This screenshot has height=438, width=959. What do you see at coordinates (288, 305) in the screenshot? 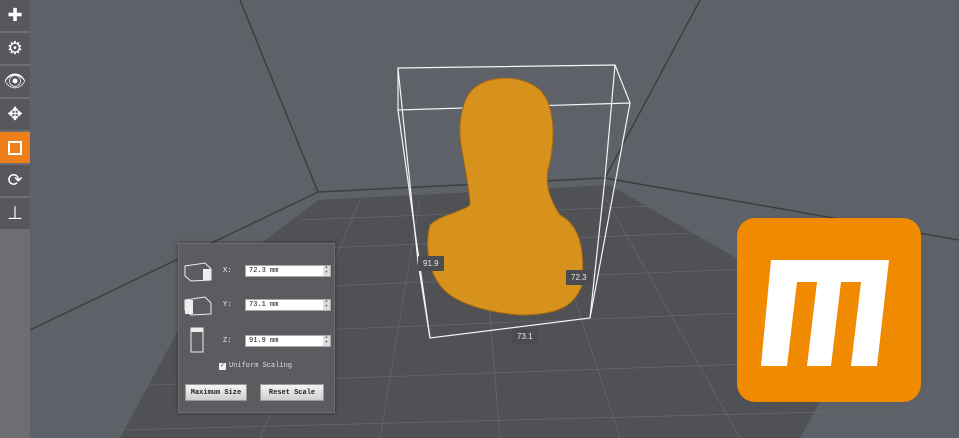
I see `y-size-input: 73.1 mm ▲ ▼` at bounding box center [288, 305].